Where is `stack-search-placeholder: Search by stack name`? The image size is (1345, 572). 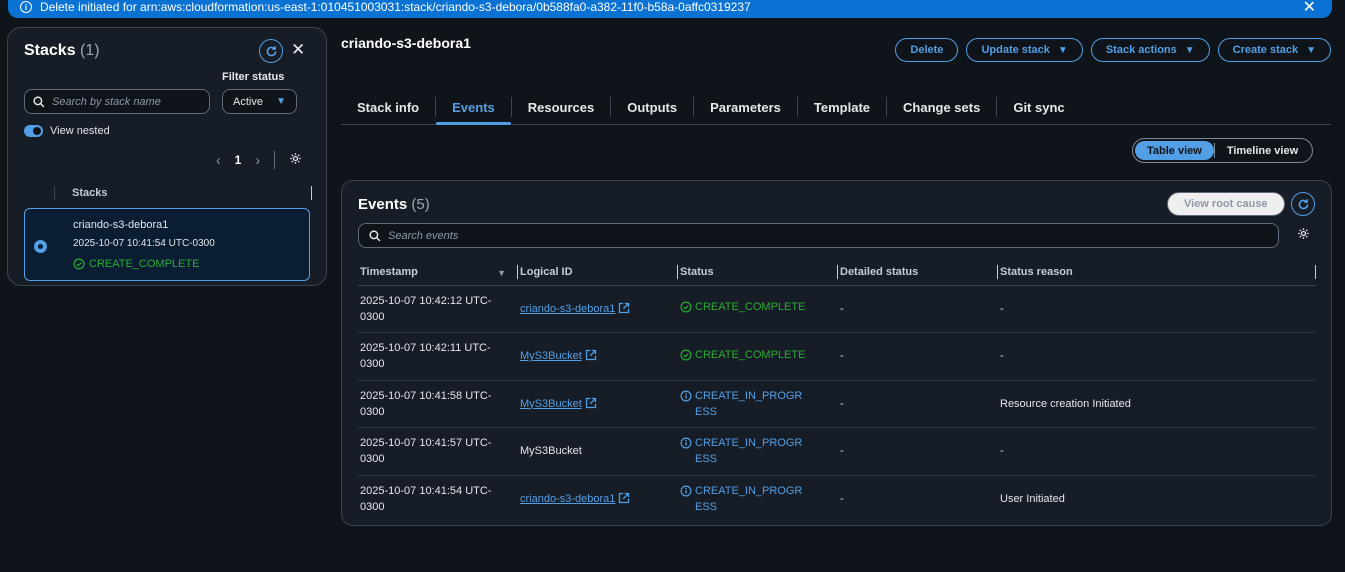 stack-search-placeholder: Search by stack name is located at coordinates (106, 101).